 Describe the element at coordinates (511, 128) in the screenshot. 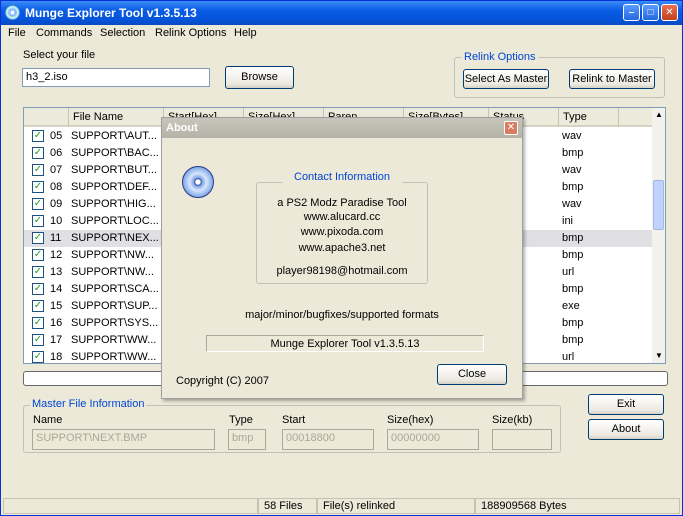

I see `about-close-icon: ✕` at that location.